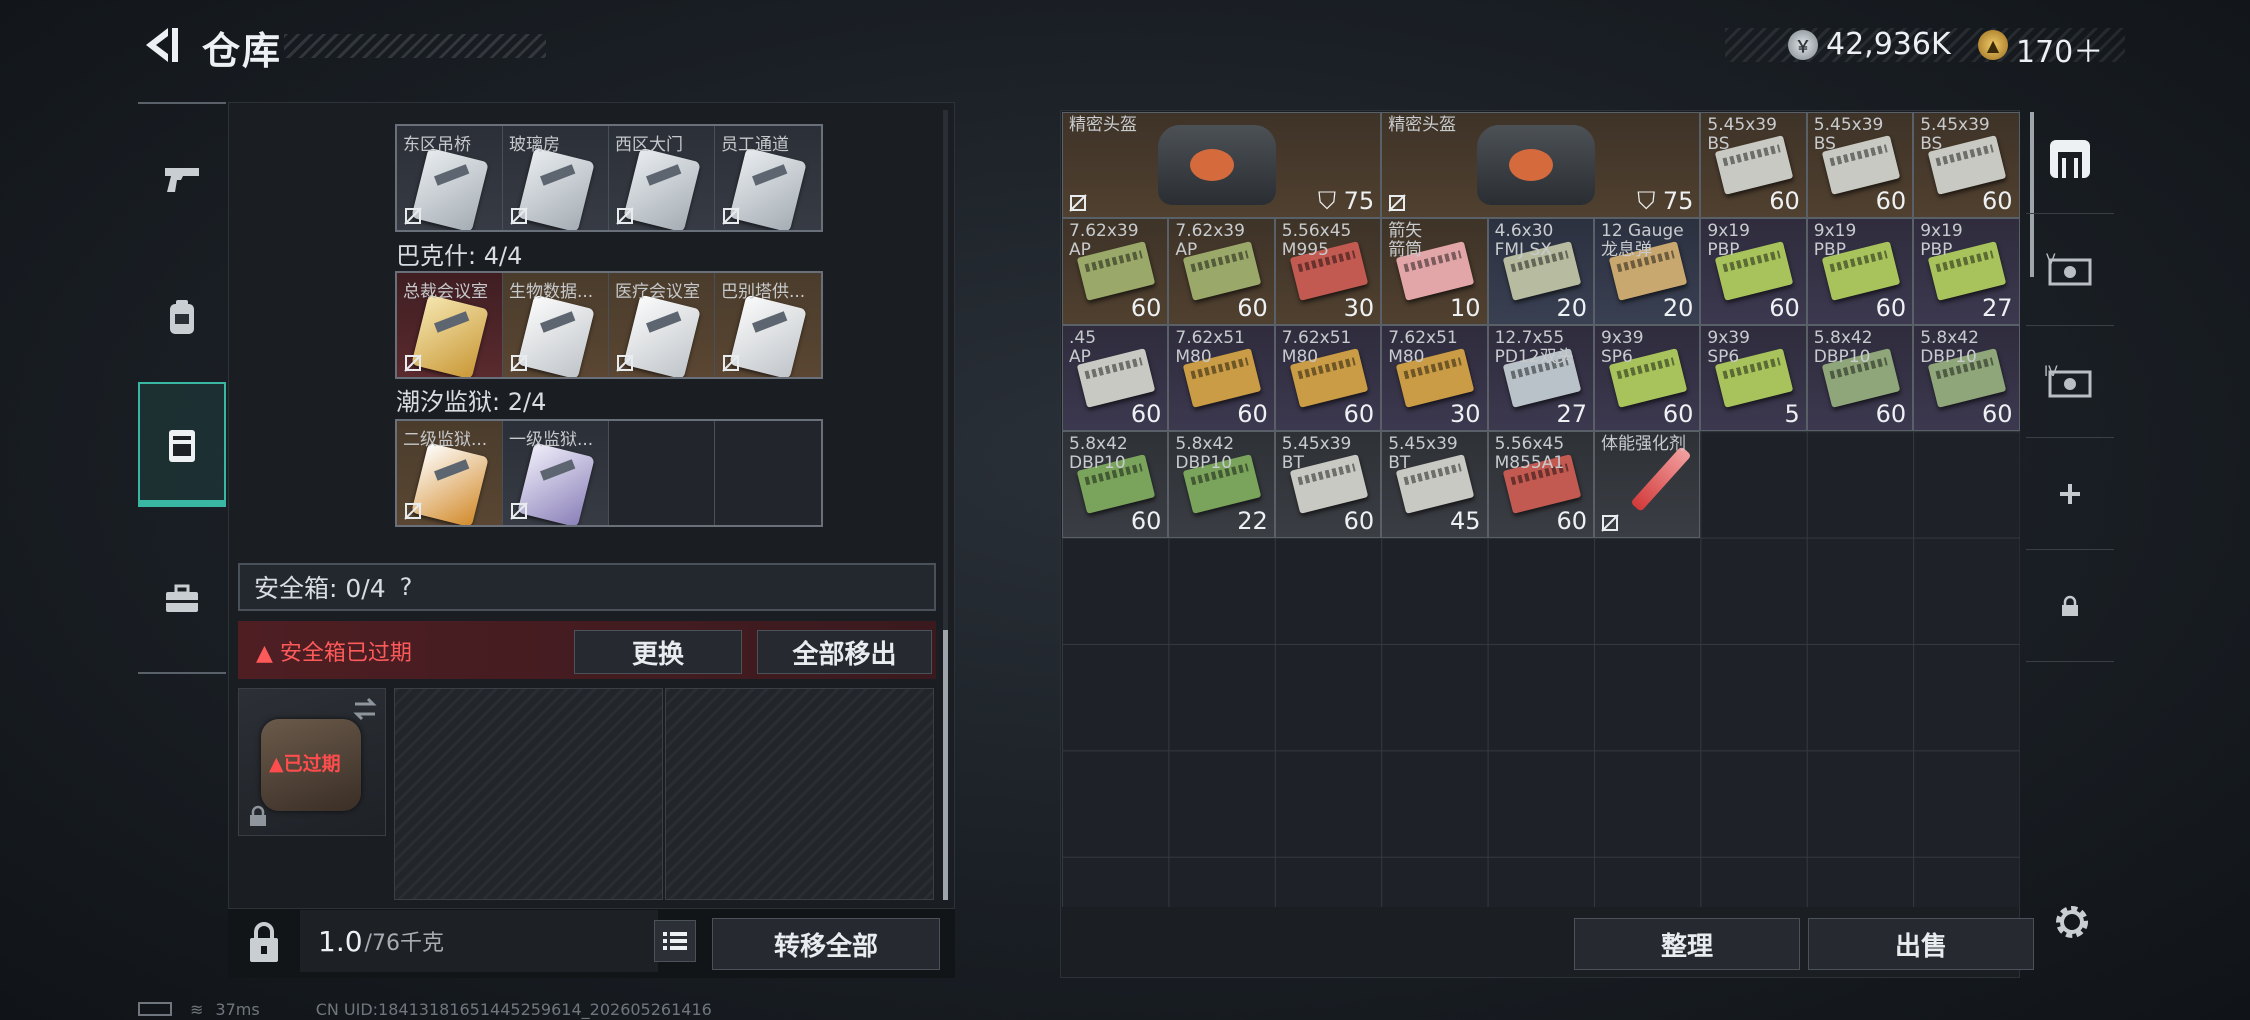 This screenshot has width=2250, height=1020. I want to click on item-name: 5.8x42 DBP10, so click(1843, 347).